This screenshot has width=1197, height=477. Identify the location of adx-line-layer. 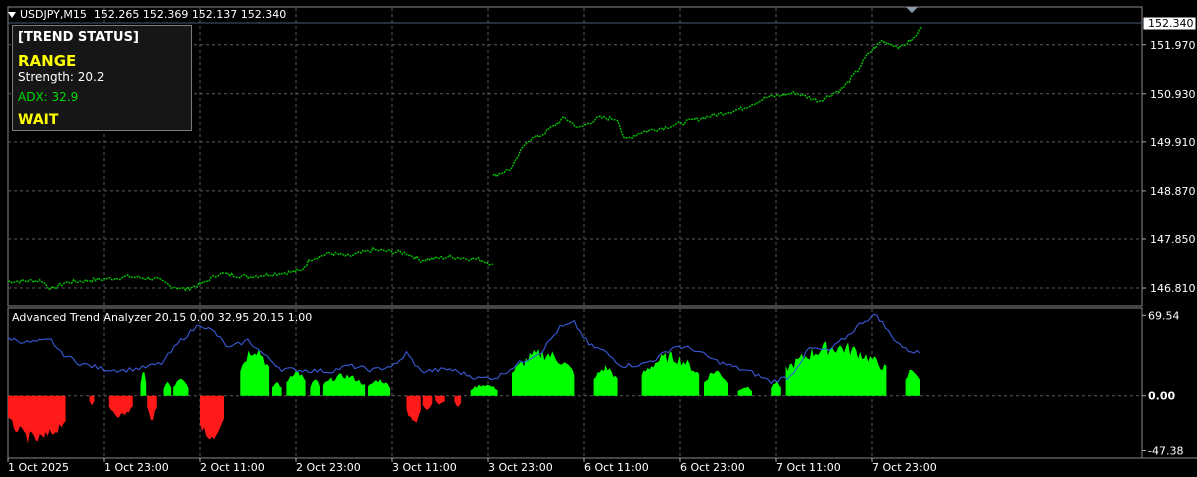
(464, 349).